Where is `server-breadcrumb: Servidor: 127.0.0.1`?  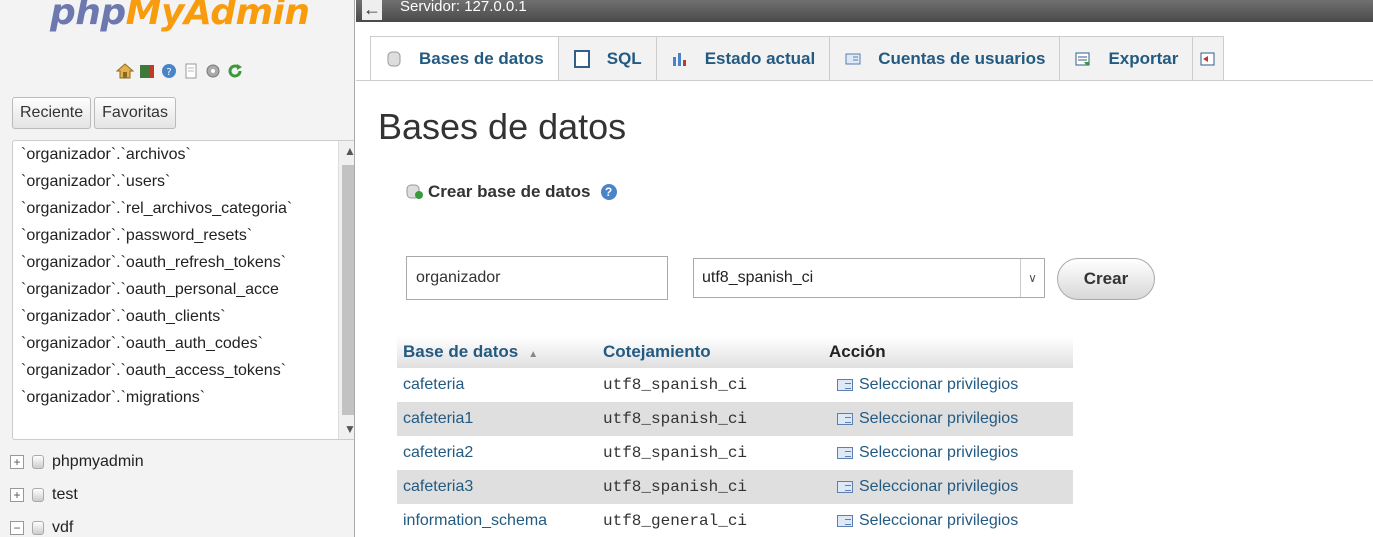 server-breadcrumb: Servidor: 127.0.0.1 is located at coordinates (463, 7).